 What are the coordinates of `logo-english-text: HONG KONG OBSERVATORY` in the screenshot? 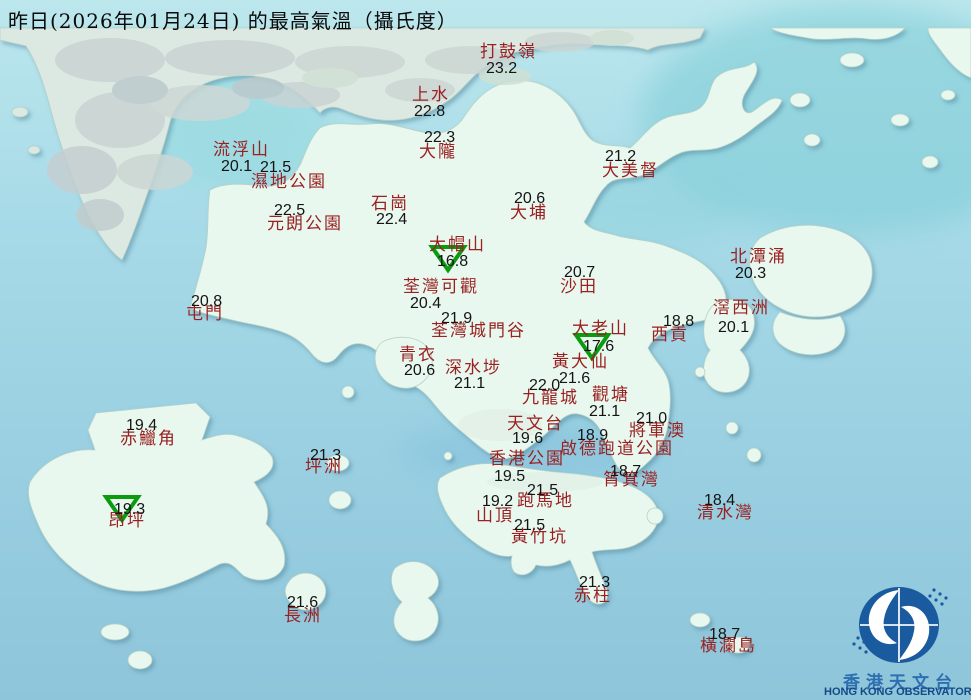 It's located at (897, 692).